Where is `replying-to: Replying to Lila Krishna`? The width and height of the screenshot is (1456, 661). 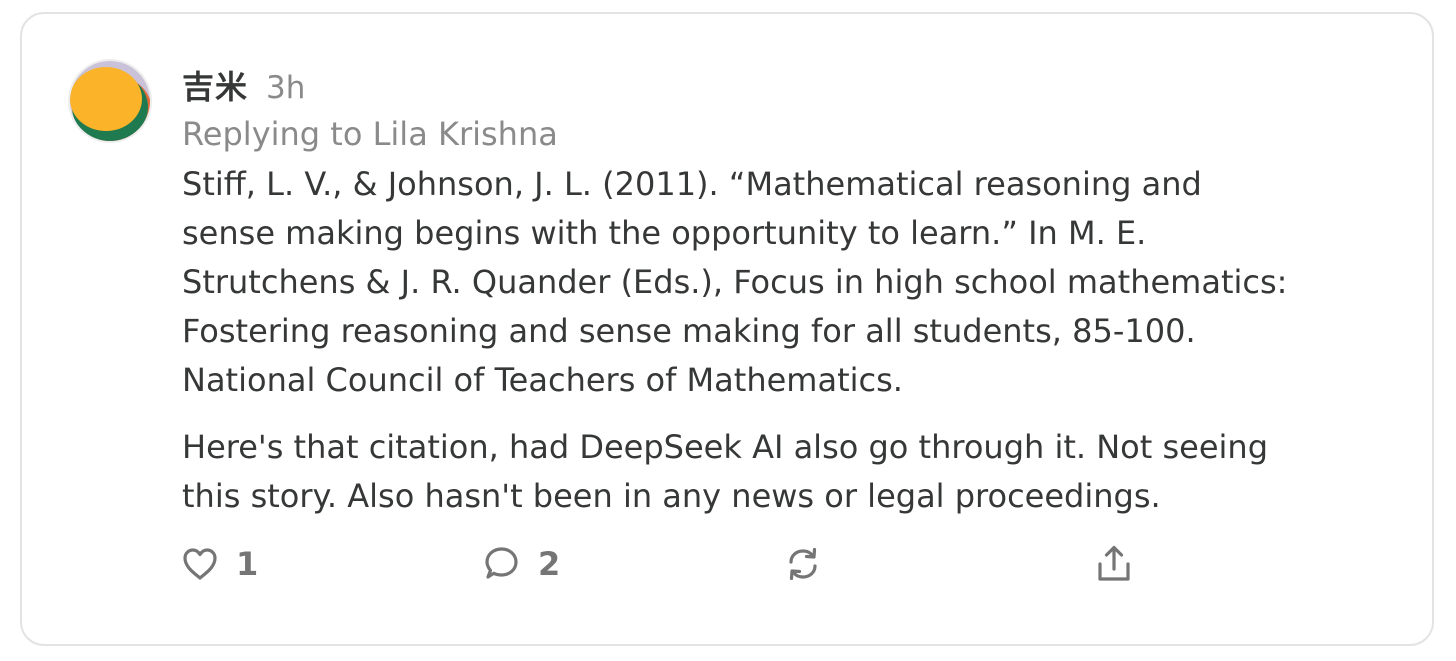 replying-to: Replying to Lila Krishna is located at coordinates (797, 134).